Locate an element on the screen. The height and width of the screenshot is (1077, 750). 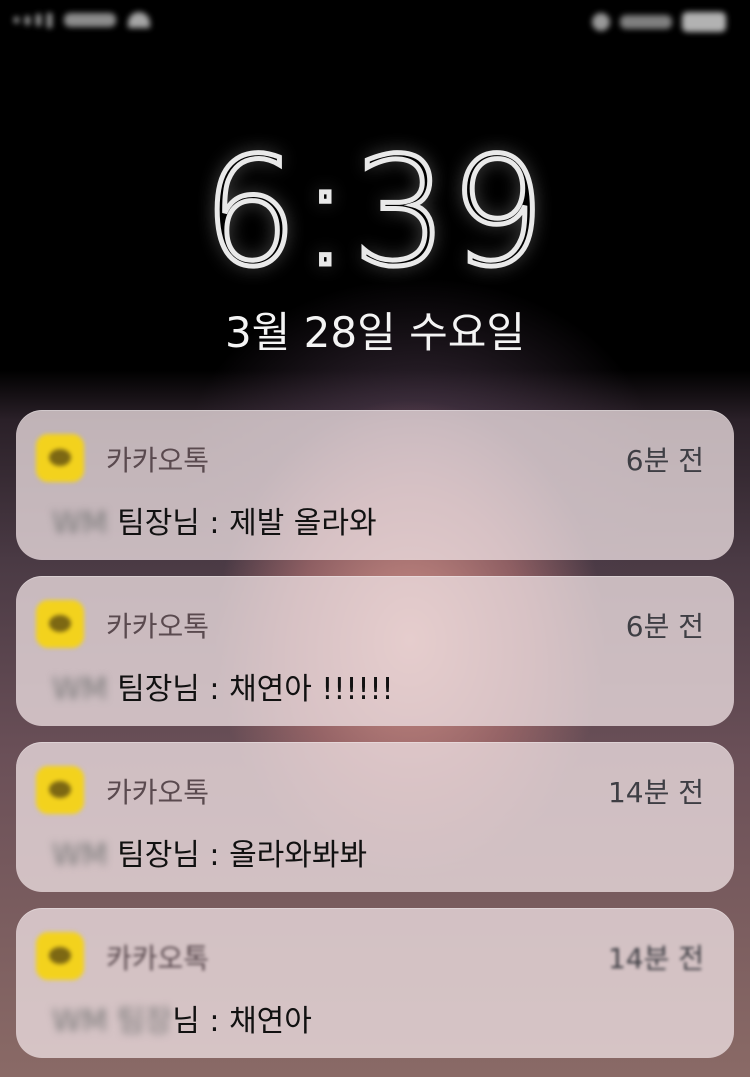
notification-message-text: 팀장님 : 채연아 !!!!!! is located at coordinates (255, 689).